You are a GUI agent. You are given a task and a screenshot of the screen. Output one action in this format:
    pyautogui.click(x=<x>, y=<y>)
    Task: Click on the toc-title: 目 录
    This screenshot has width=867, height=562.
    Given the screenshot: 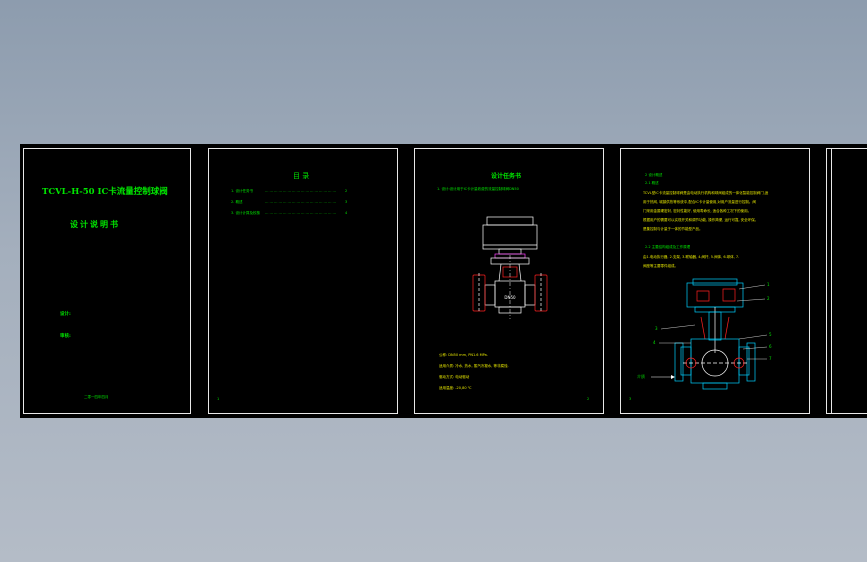 What is the action you would take?
    pyautogui.click(x=301, y=176)
    